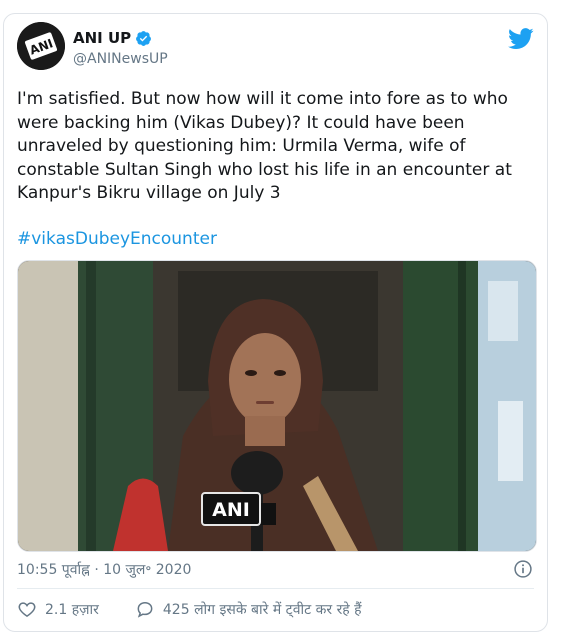 The height and width of the screenshot is (640, 579). I want to click on tweet-header: ANI ANI UP @ANINewsUP, so click(275, 48).